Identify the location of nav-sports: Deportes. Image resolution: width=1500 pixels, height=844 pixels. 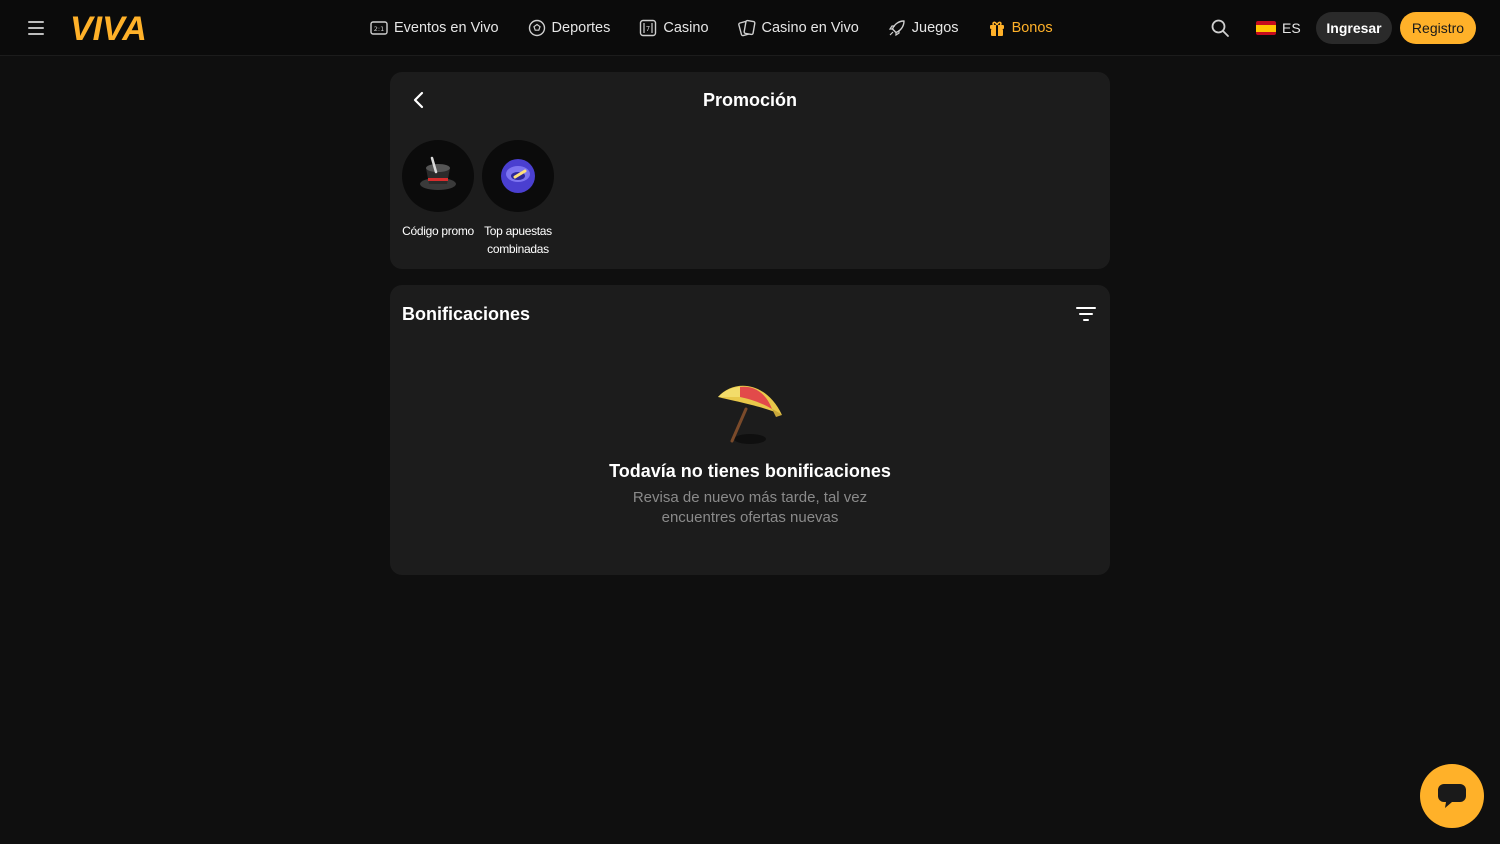
(569, 28).